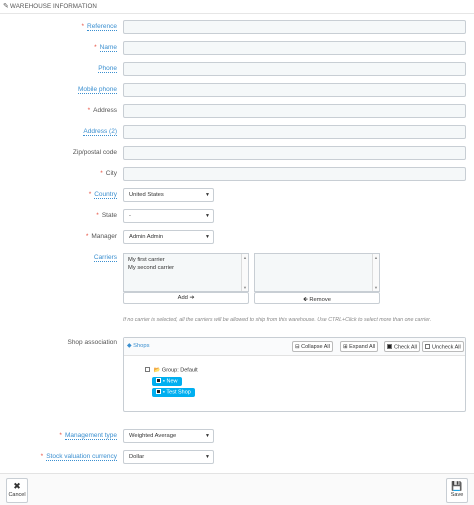 The height and width of the screenshot is (505, 474). What do you see at coordinates (106, 215) in the screenshot?
I see `state-label: * State` at bounding box center [106, 215].